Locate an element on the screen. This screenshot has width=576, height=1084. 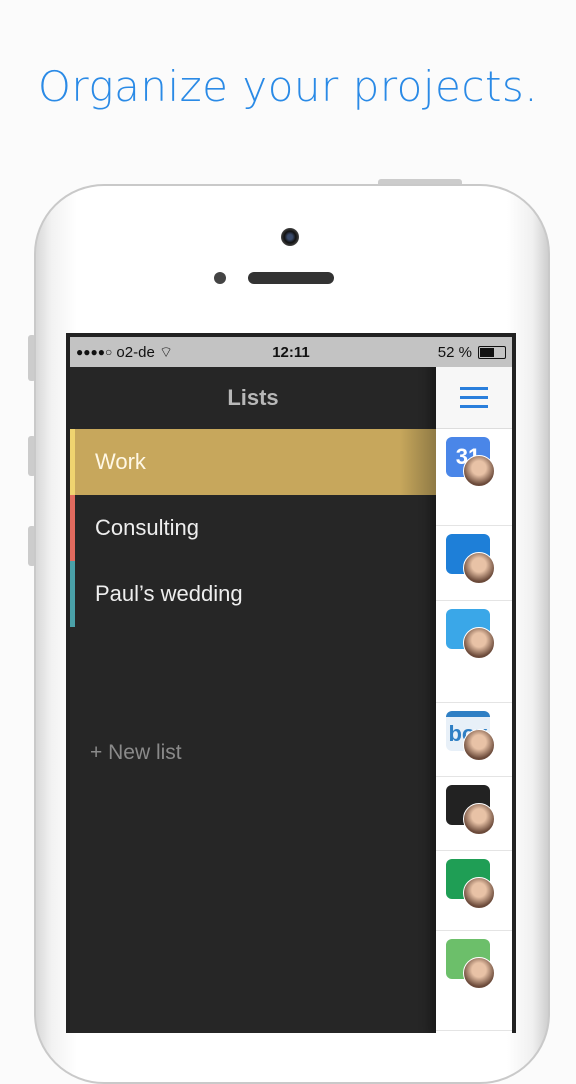
battery-icon is located at coordinates (492, 352).